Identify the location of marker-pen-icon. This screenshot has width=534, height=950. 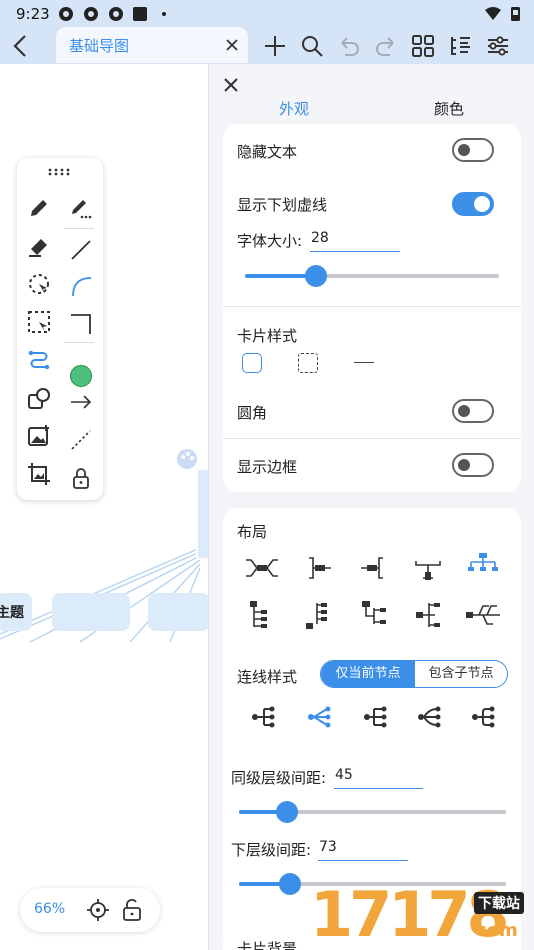
(81, 208).